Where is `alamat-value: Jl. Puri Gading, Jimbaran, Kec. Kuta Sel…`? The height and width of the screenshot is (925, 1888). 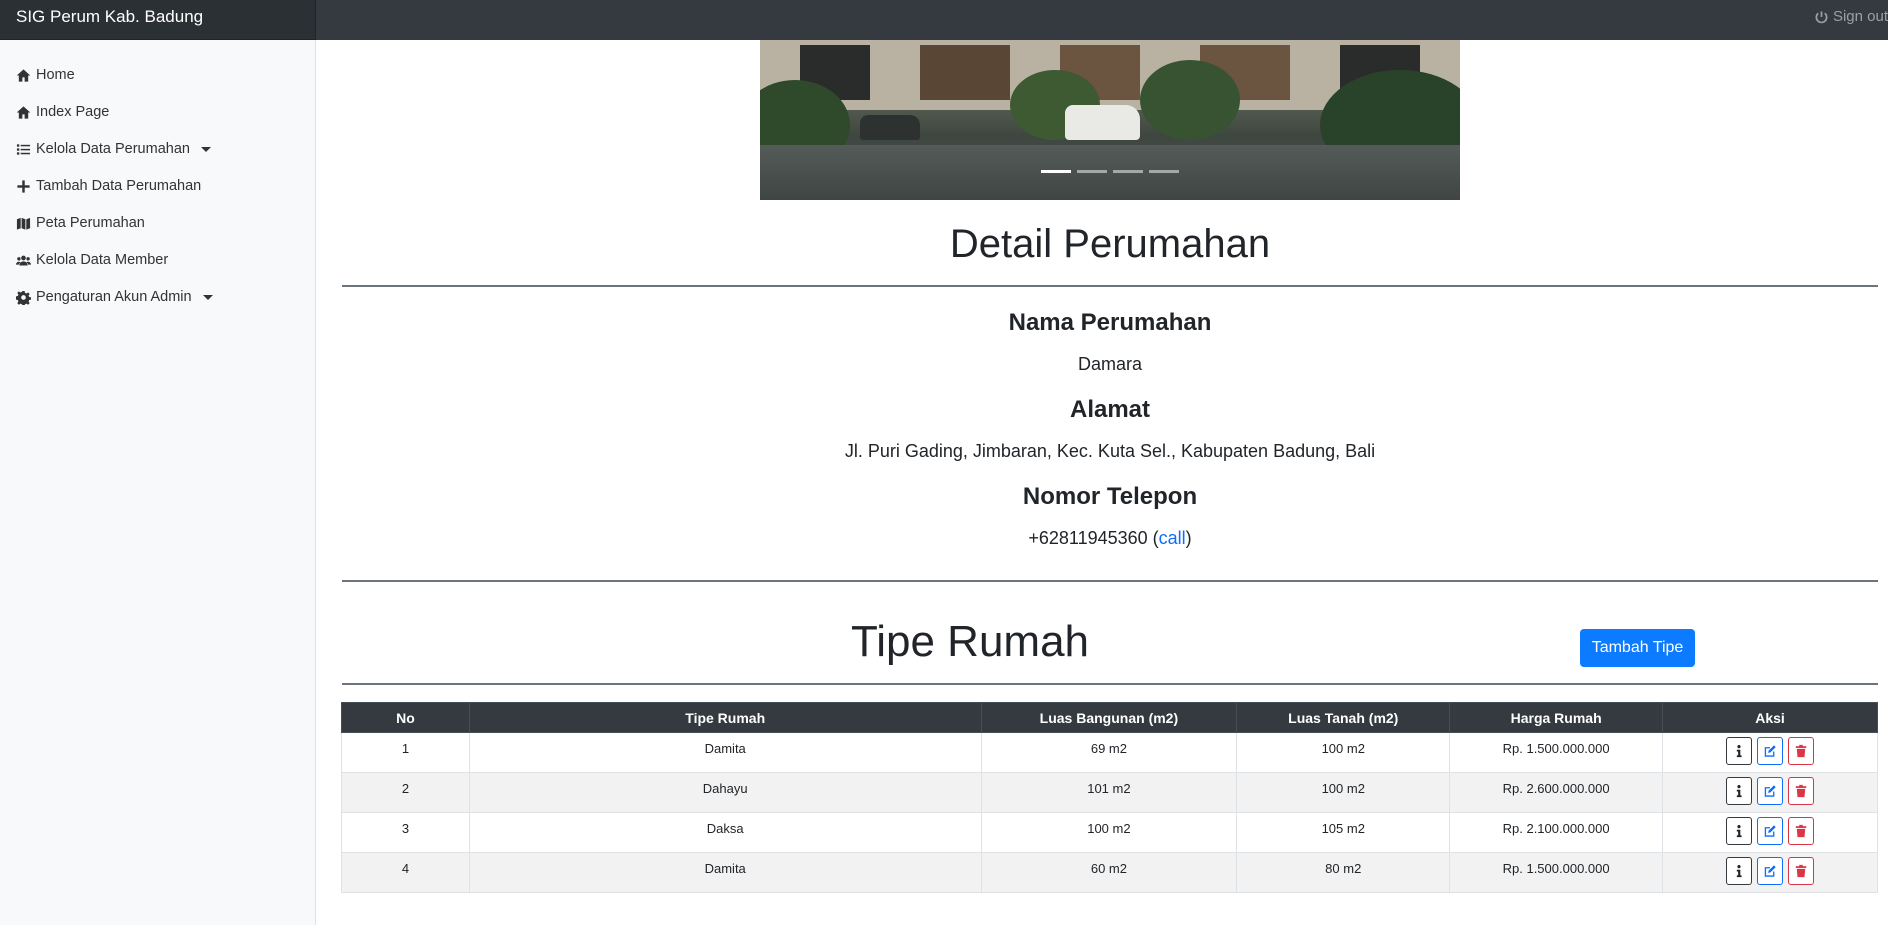 alamat-value: Jl. Puri Gading, Jimbaran, Kec. Kuta Sel… is located at coordinates (1110, 451).